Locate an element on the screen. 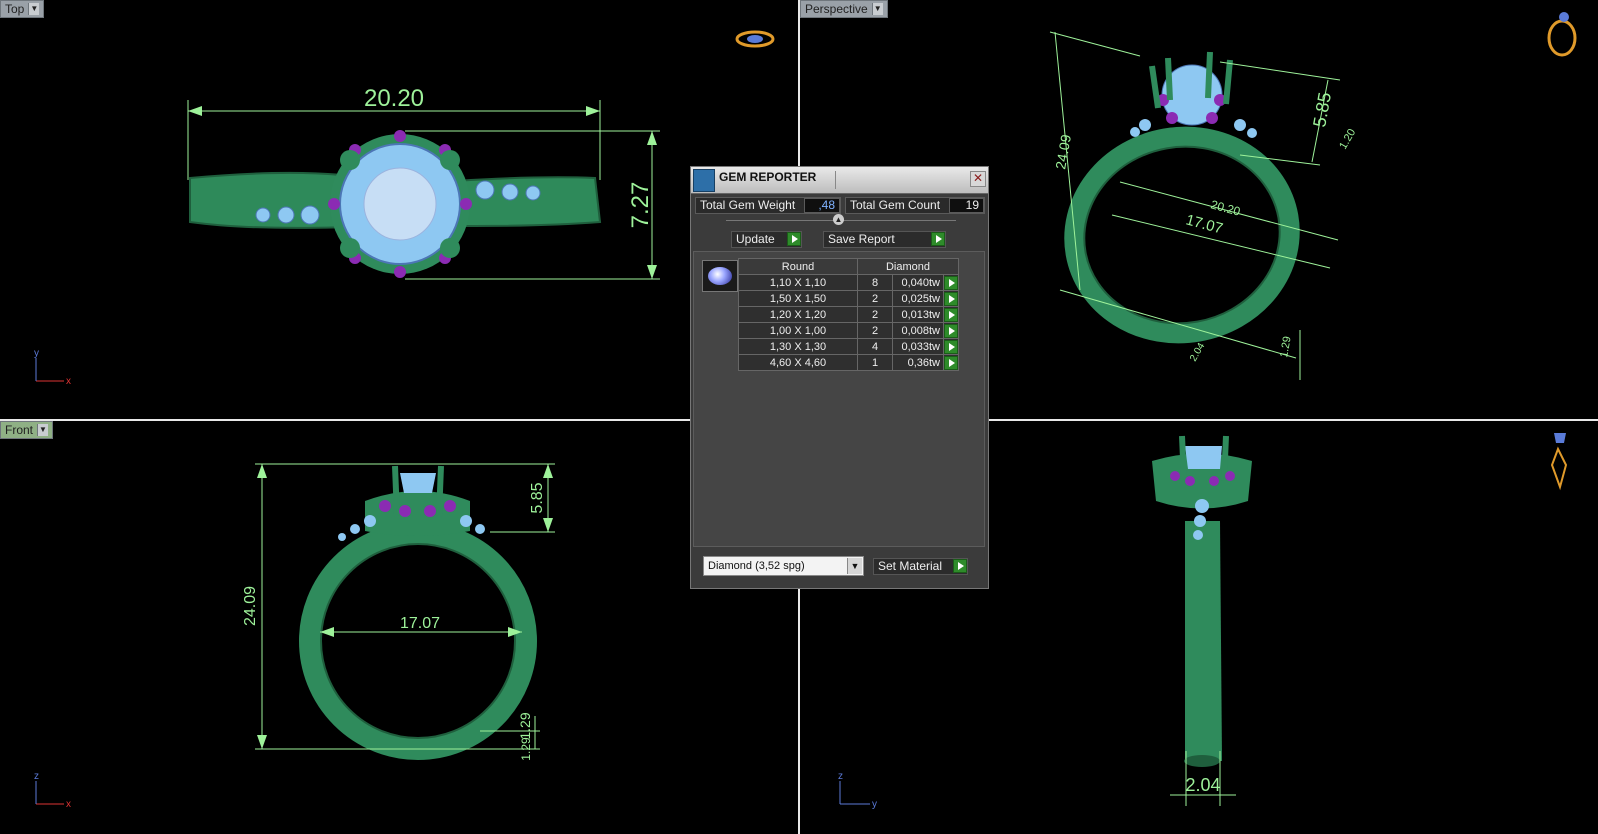  table-row: 4,60 X 4,60 1 0,36tw is located at coordinates (848, 362).